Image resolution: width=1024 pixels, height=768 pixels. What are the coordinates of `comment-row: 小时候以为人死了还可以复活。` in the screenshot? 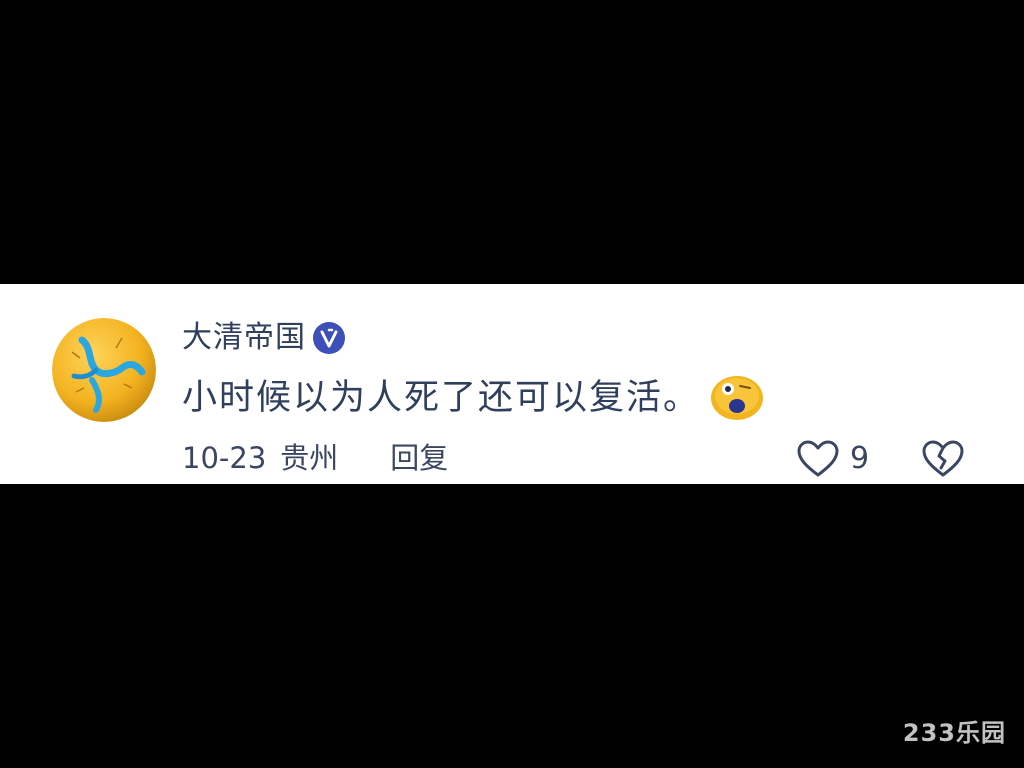 It's located at (473, 398).